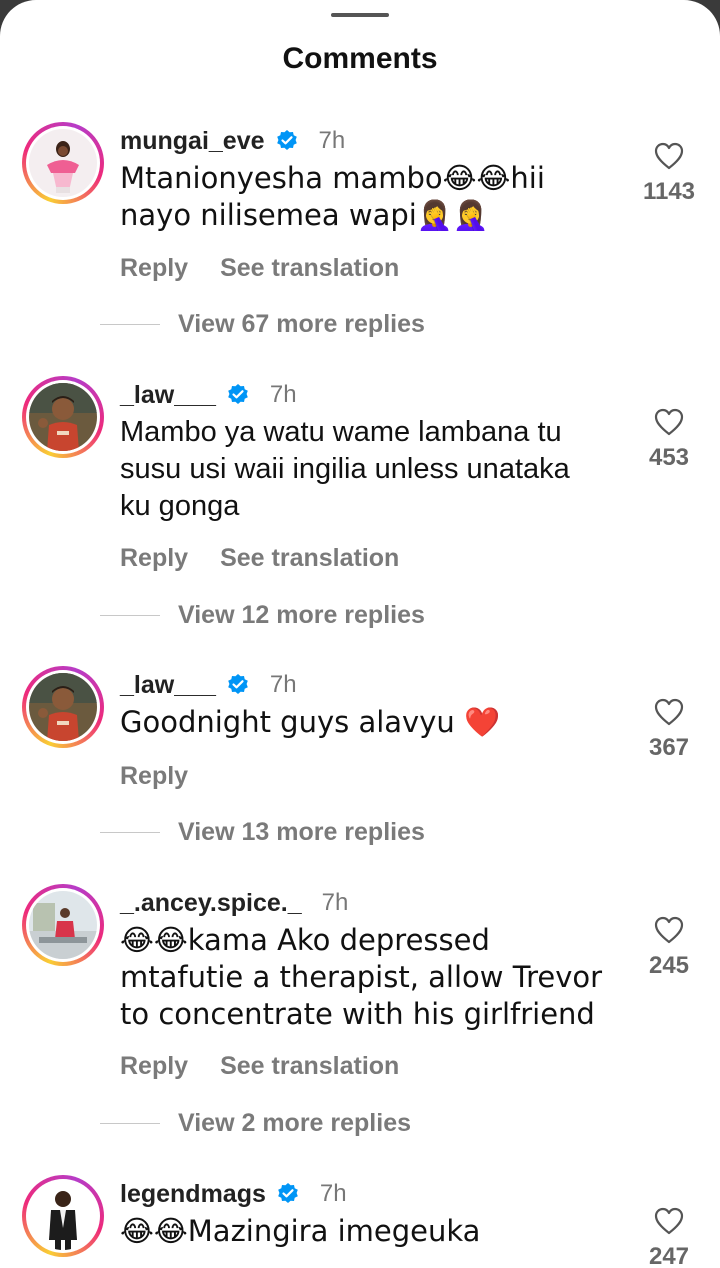 Image resolution: width=720 pixels, height=1268 pixels. Describe the element at coordinates (360, 15) in the screenshot. I see `drag-handle` at that location.